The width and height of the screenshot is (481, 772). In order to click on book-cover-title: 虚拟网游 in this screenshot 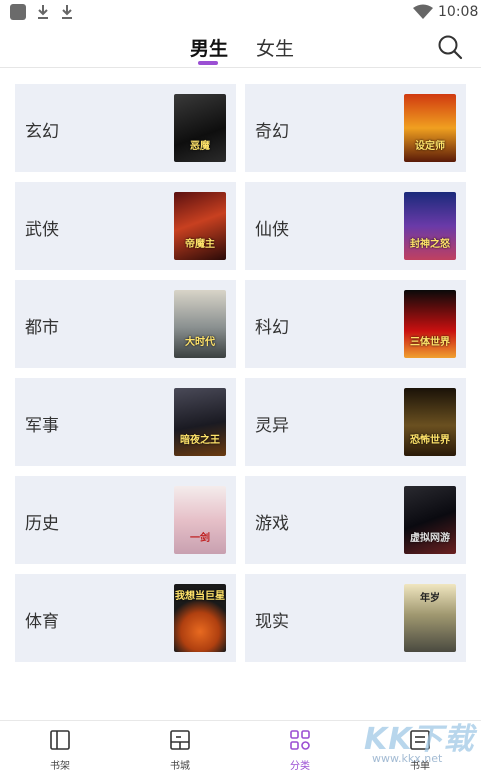, I will do `click(430, 538)`.